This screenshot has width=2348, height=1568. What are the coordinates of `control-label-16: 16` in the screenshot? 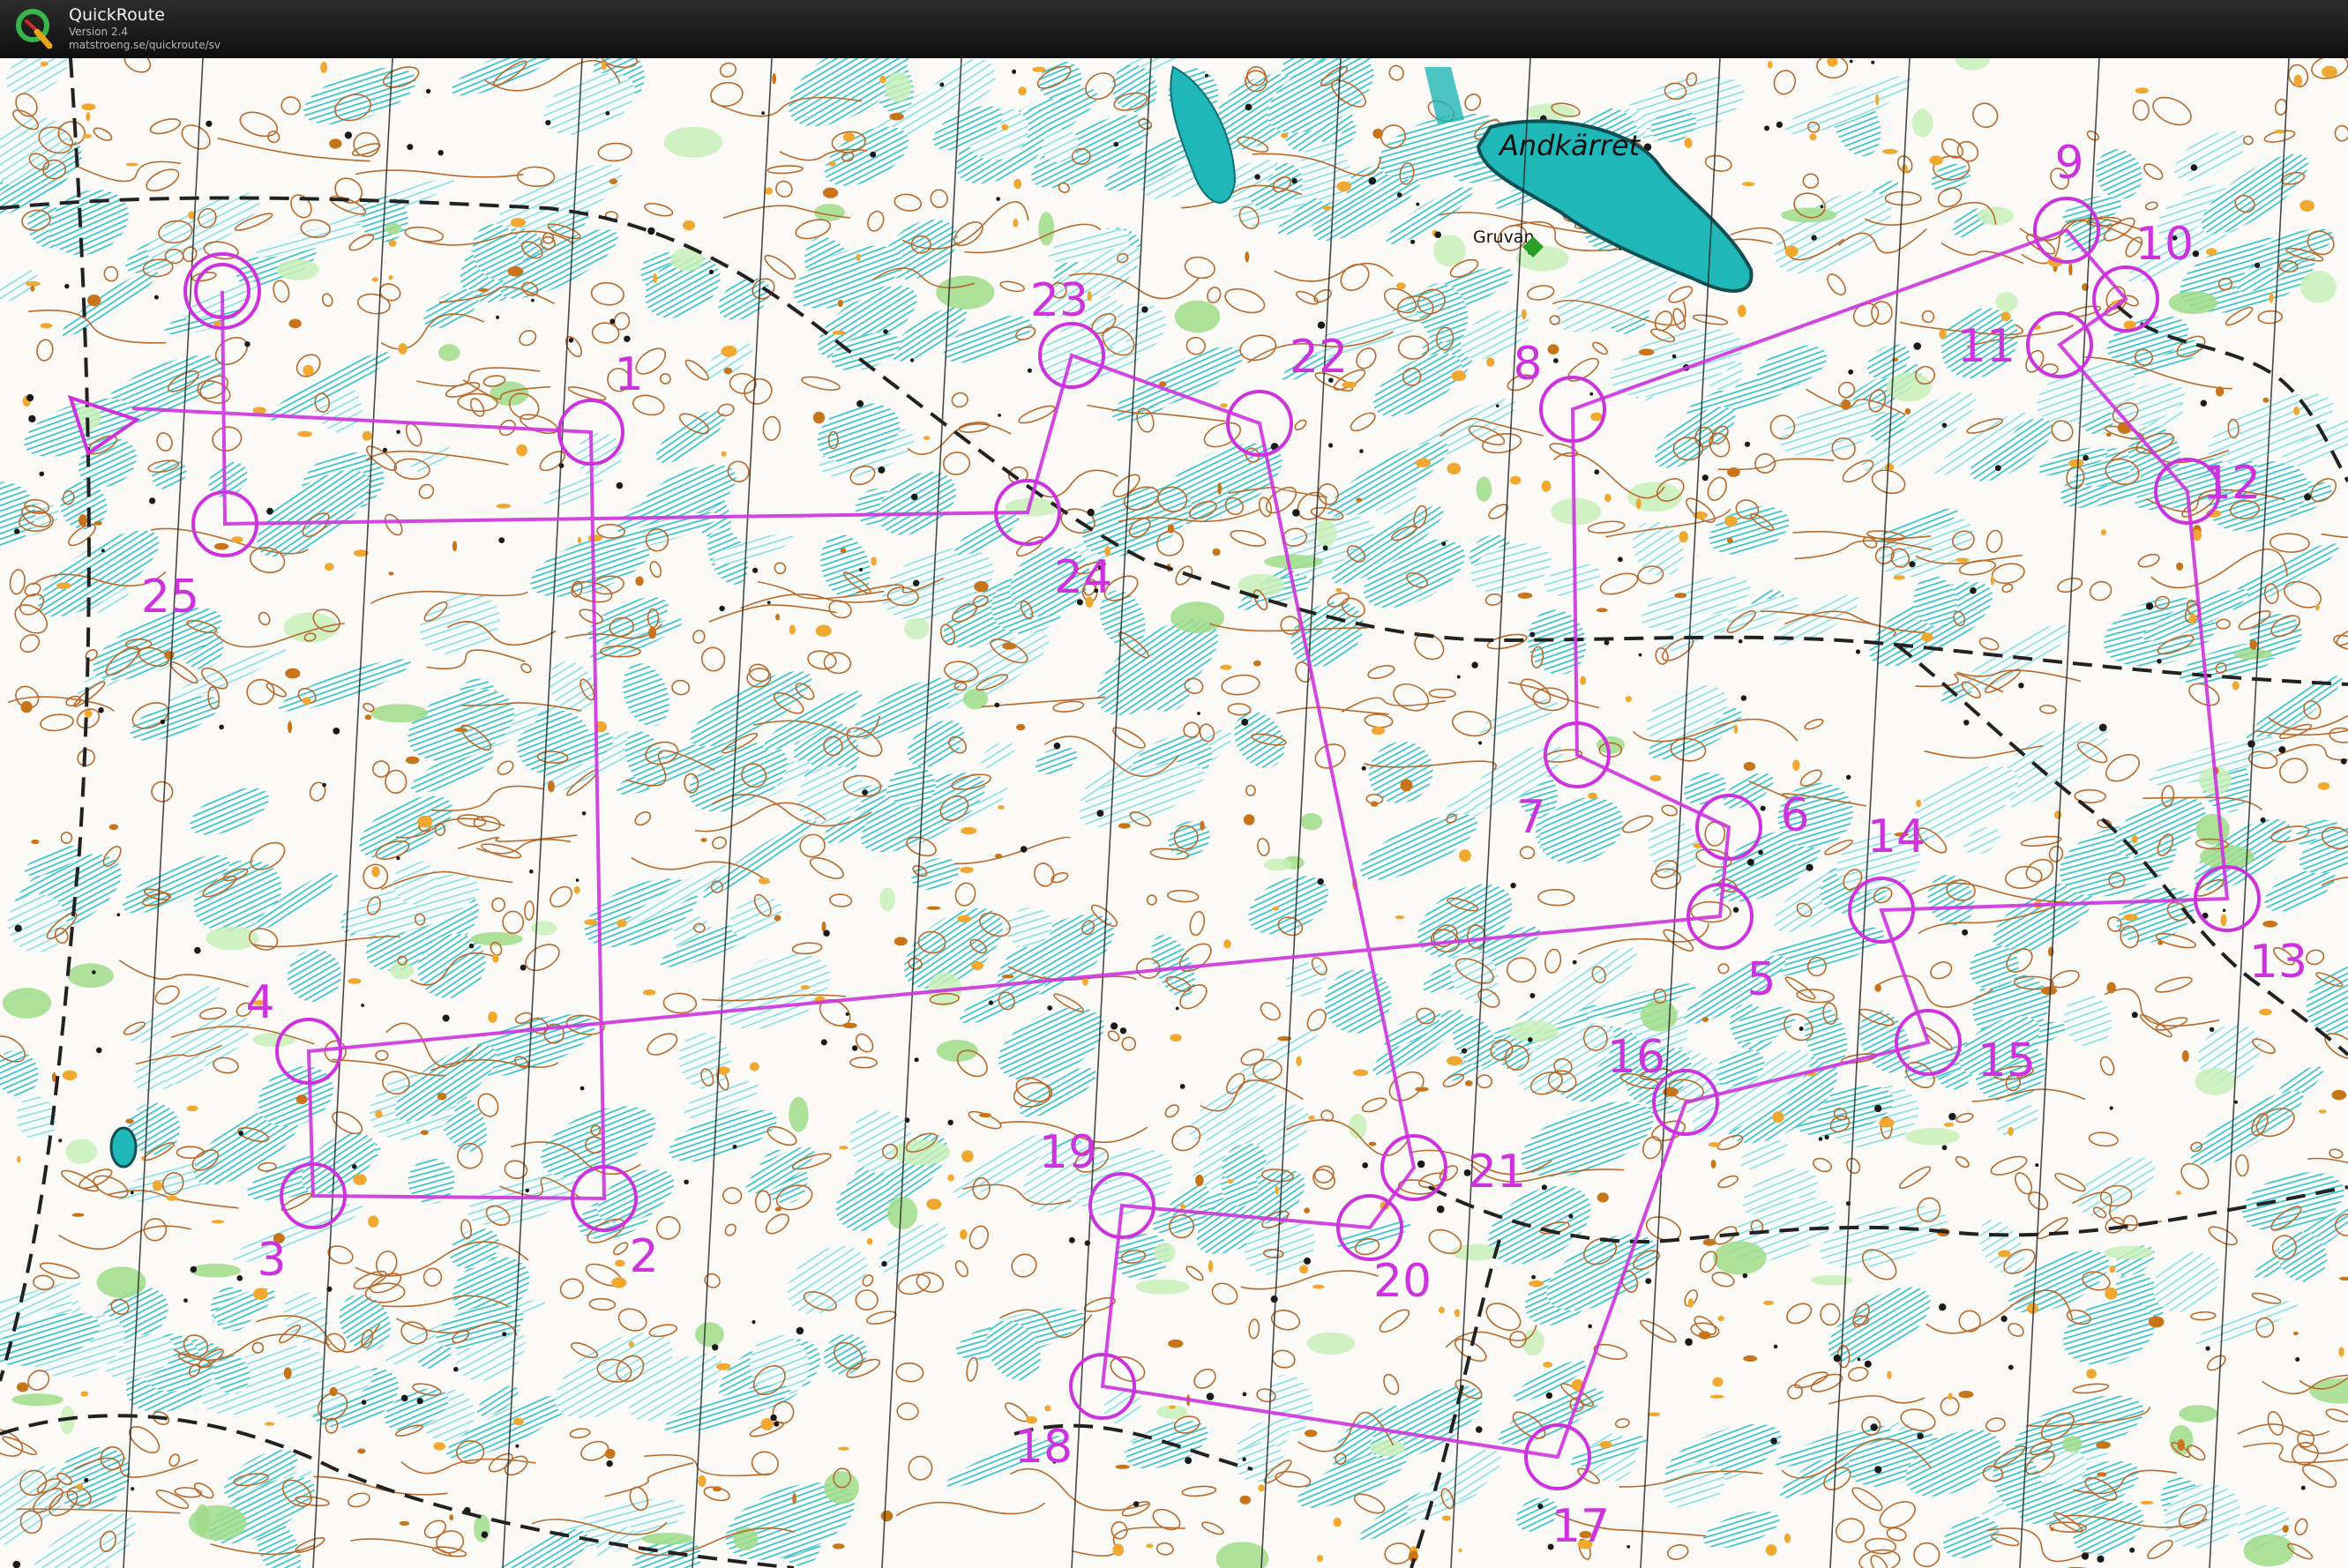 It's located at (1636, 1057).